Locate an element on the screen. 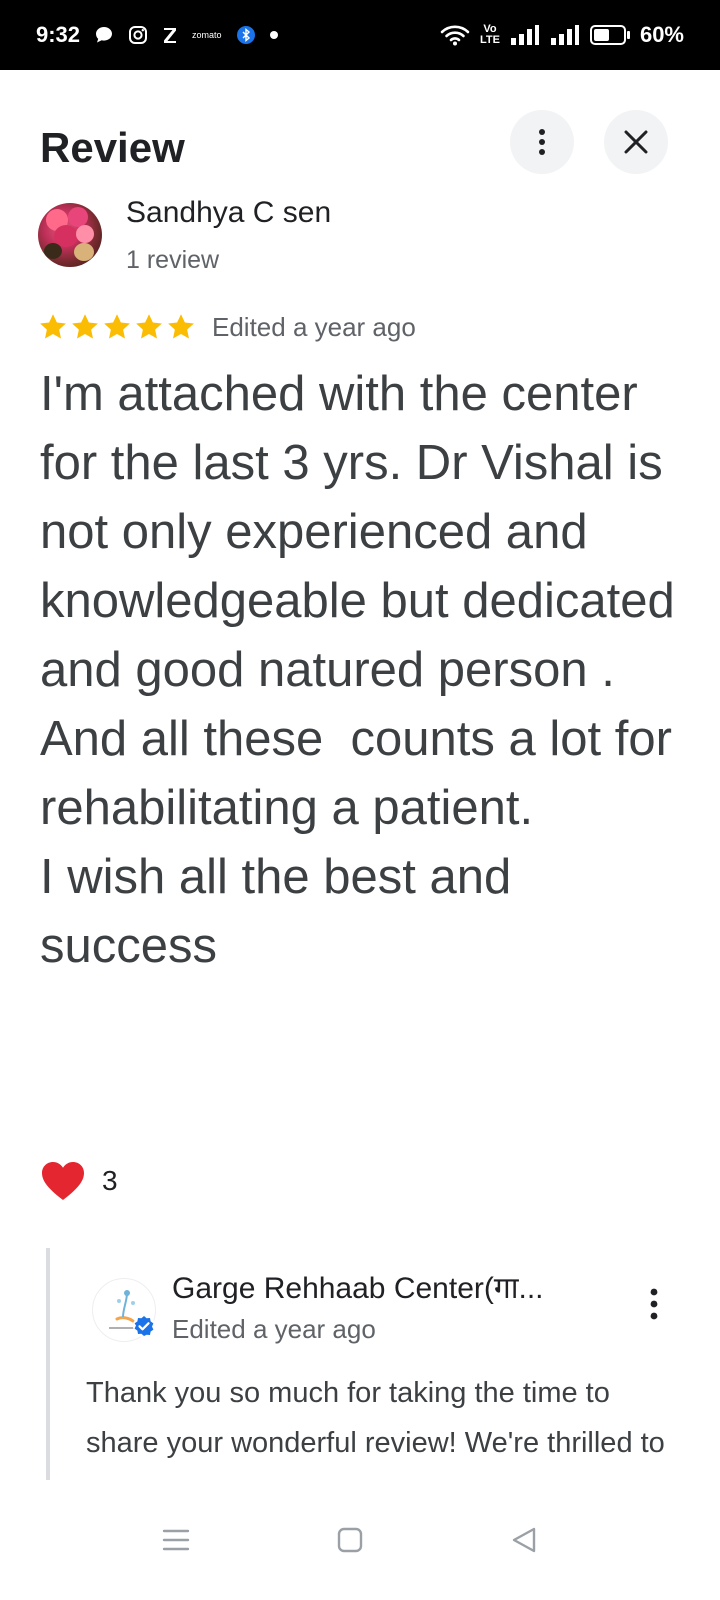  back-icon is located at coordinates (524, 1540).